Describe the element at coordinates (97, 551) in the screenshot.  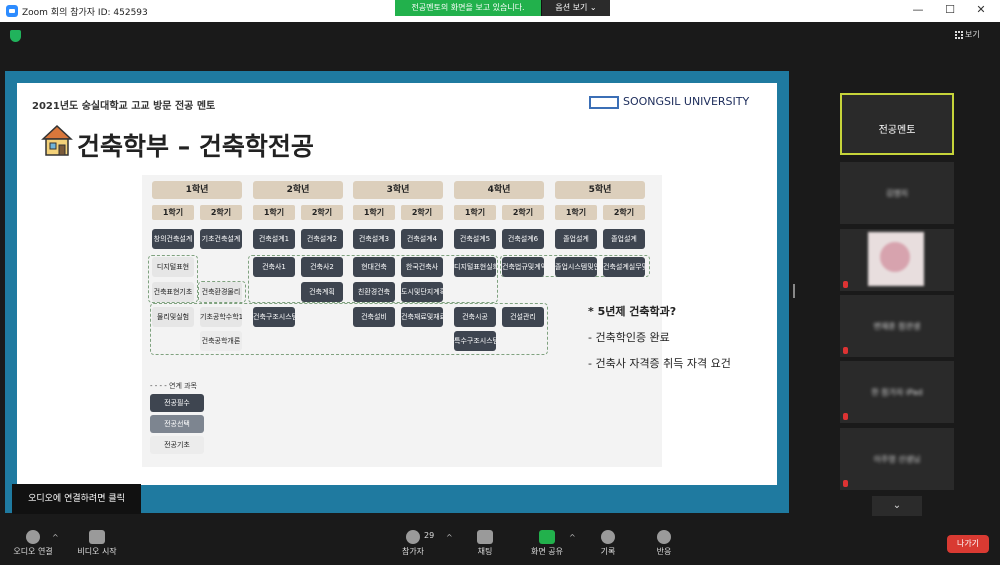
I see `video-label: 비디오 시작` at that location.